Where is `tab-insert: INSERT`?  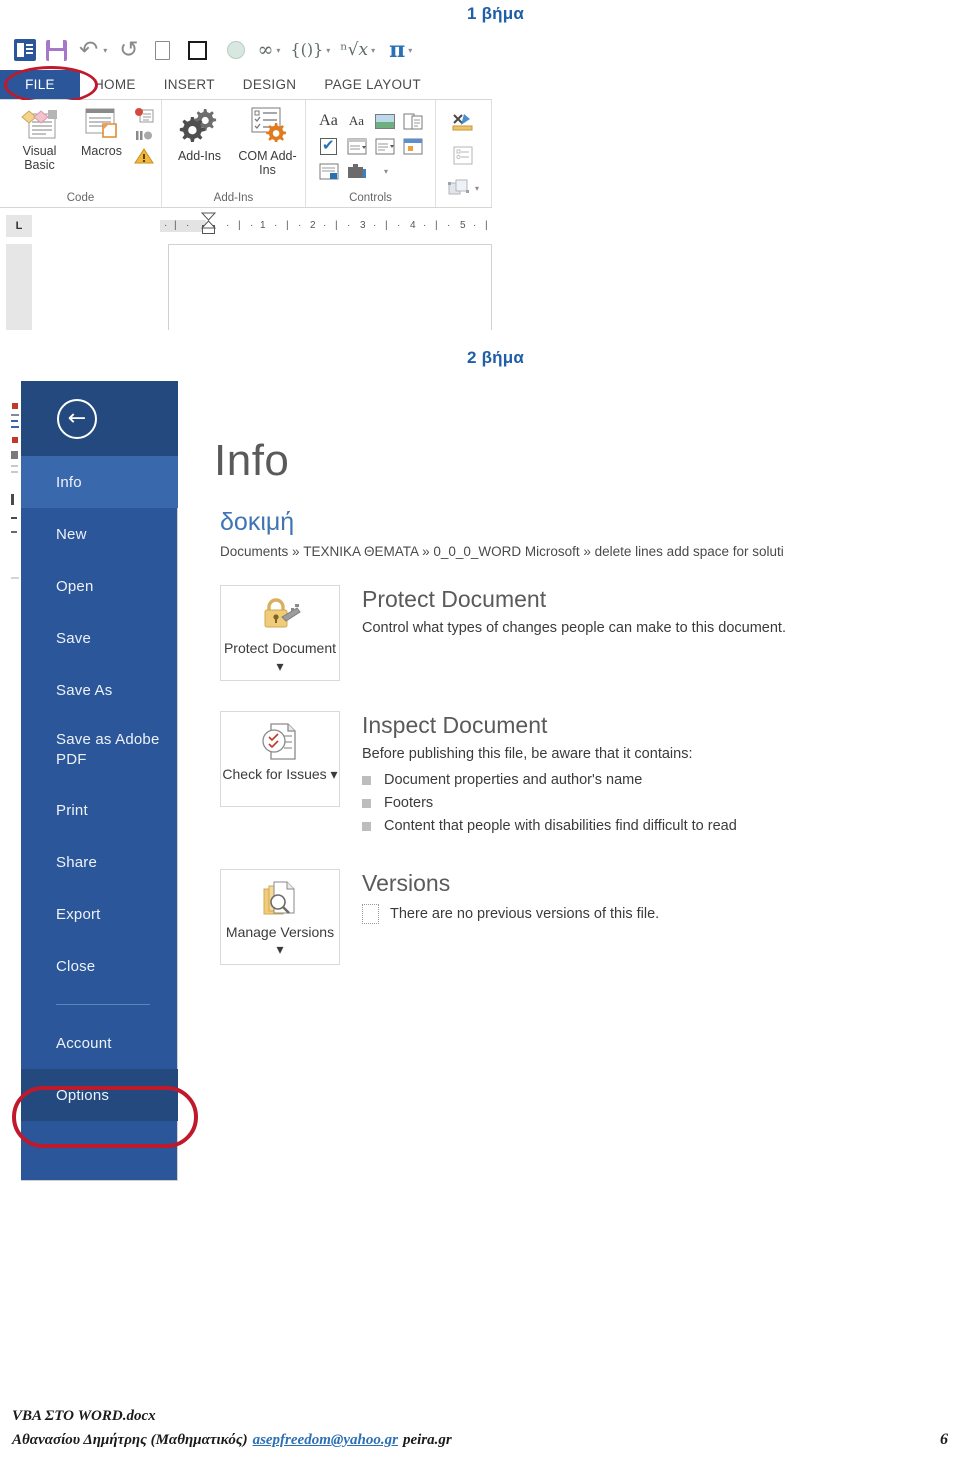
tab-insert: INSERT is located at coordinates (189, 84).